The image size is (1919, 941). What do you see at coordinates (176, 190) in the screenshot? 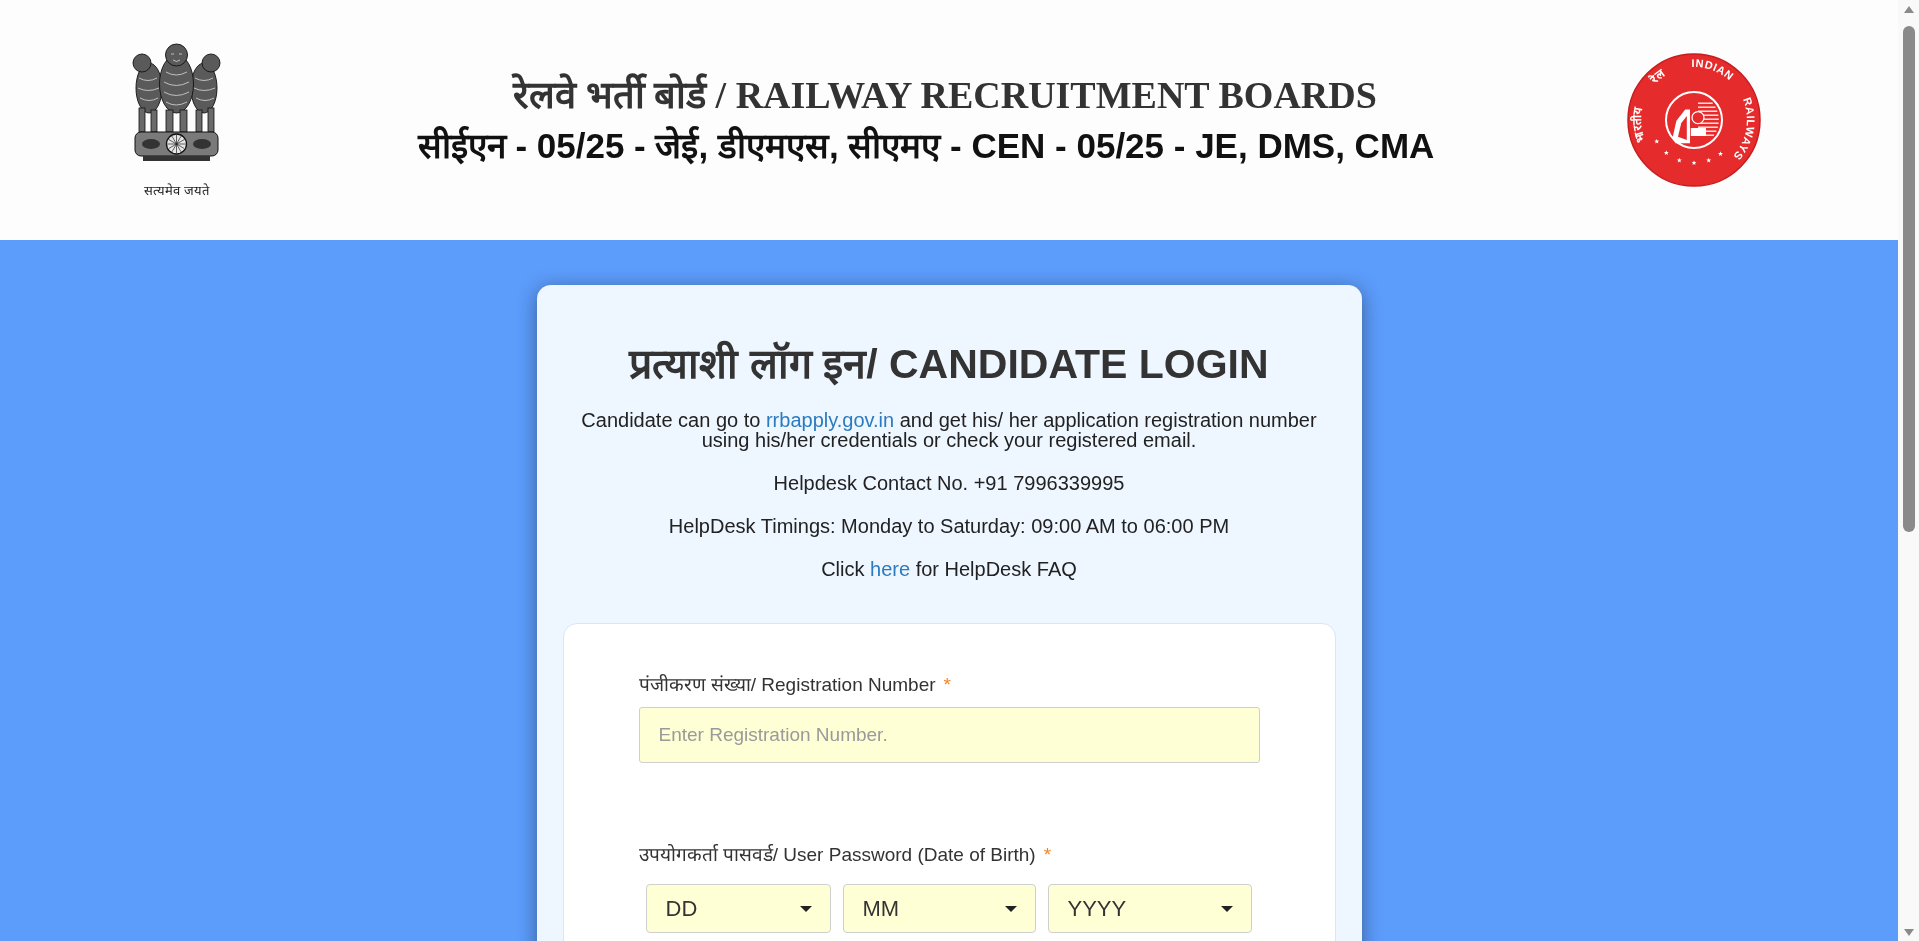
I see `emblem-caption: सत्यमेव जयते` at bounding box center [176, 190].